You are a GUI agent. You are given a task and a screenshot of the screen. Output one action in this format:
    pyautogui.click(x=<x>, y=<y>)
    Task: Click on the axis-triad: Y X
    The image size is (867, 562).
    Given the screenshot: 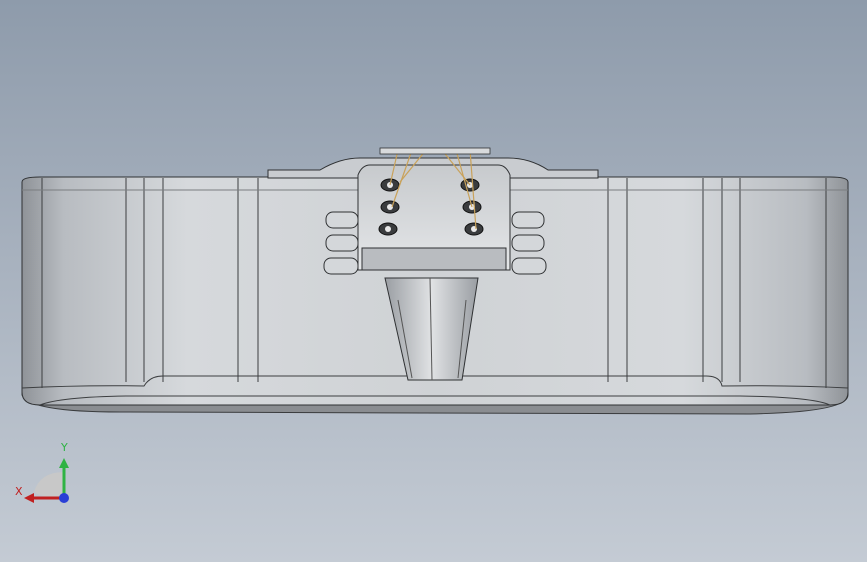 What is the action you would take?
    pyautogui.click(x=47, y=475)
    